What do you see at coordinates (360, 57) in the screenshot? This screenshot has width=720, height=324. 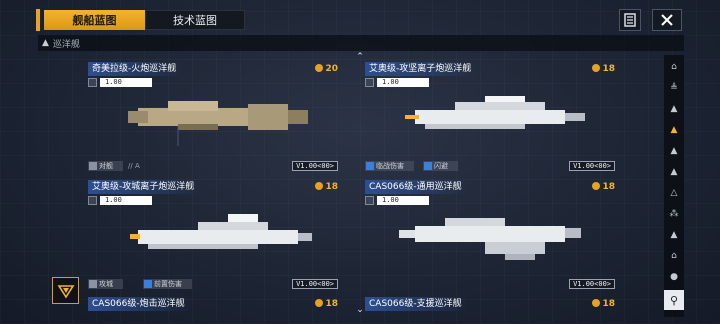 I see `scroll-up-icon: ⌃` at bounding box center [360, 57].